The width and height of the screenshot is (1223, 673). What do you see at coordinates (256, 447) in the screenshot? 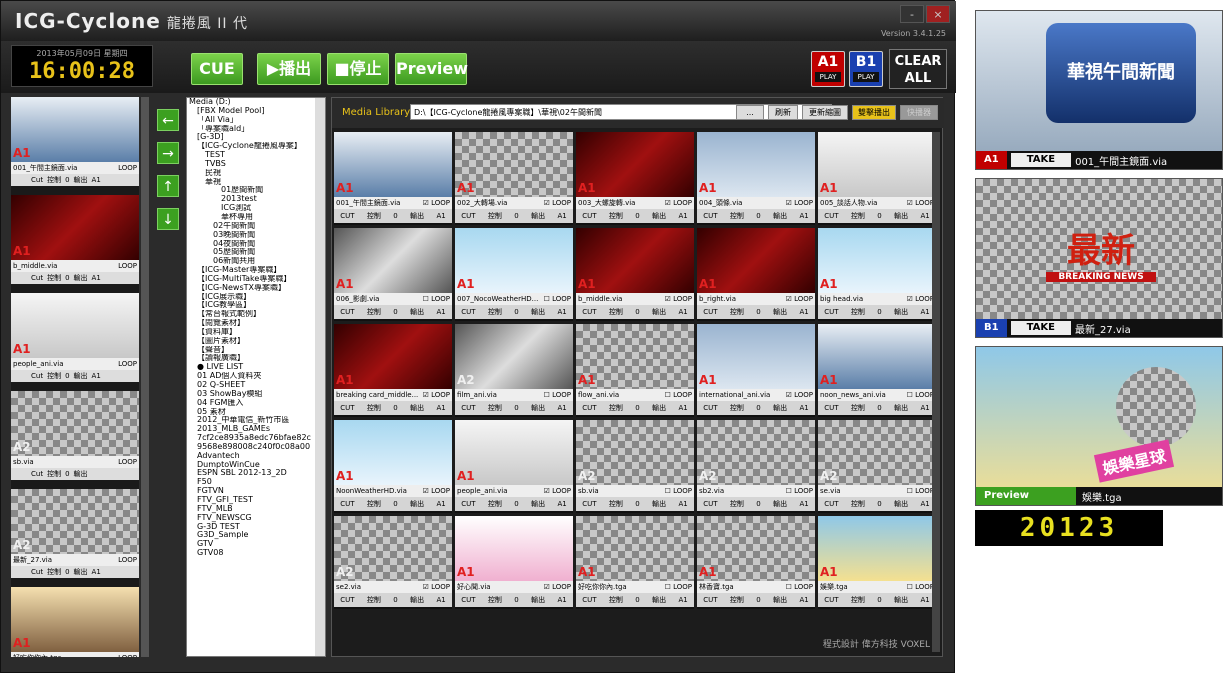
I see `tree-item: 9568e898008c240f0c08a00` at bounding box center [256, 447].